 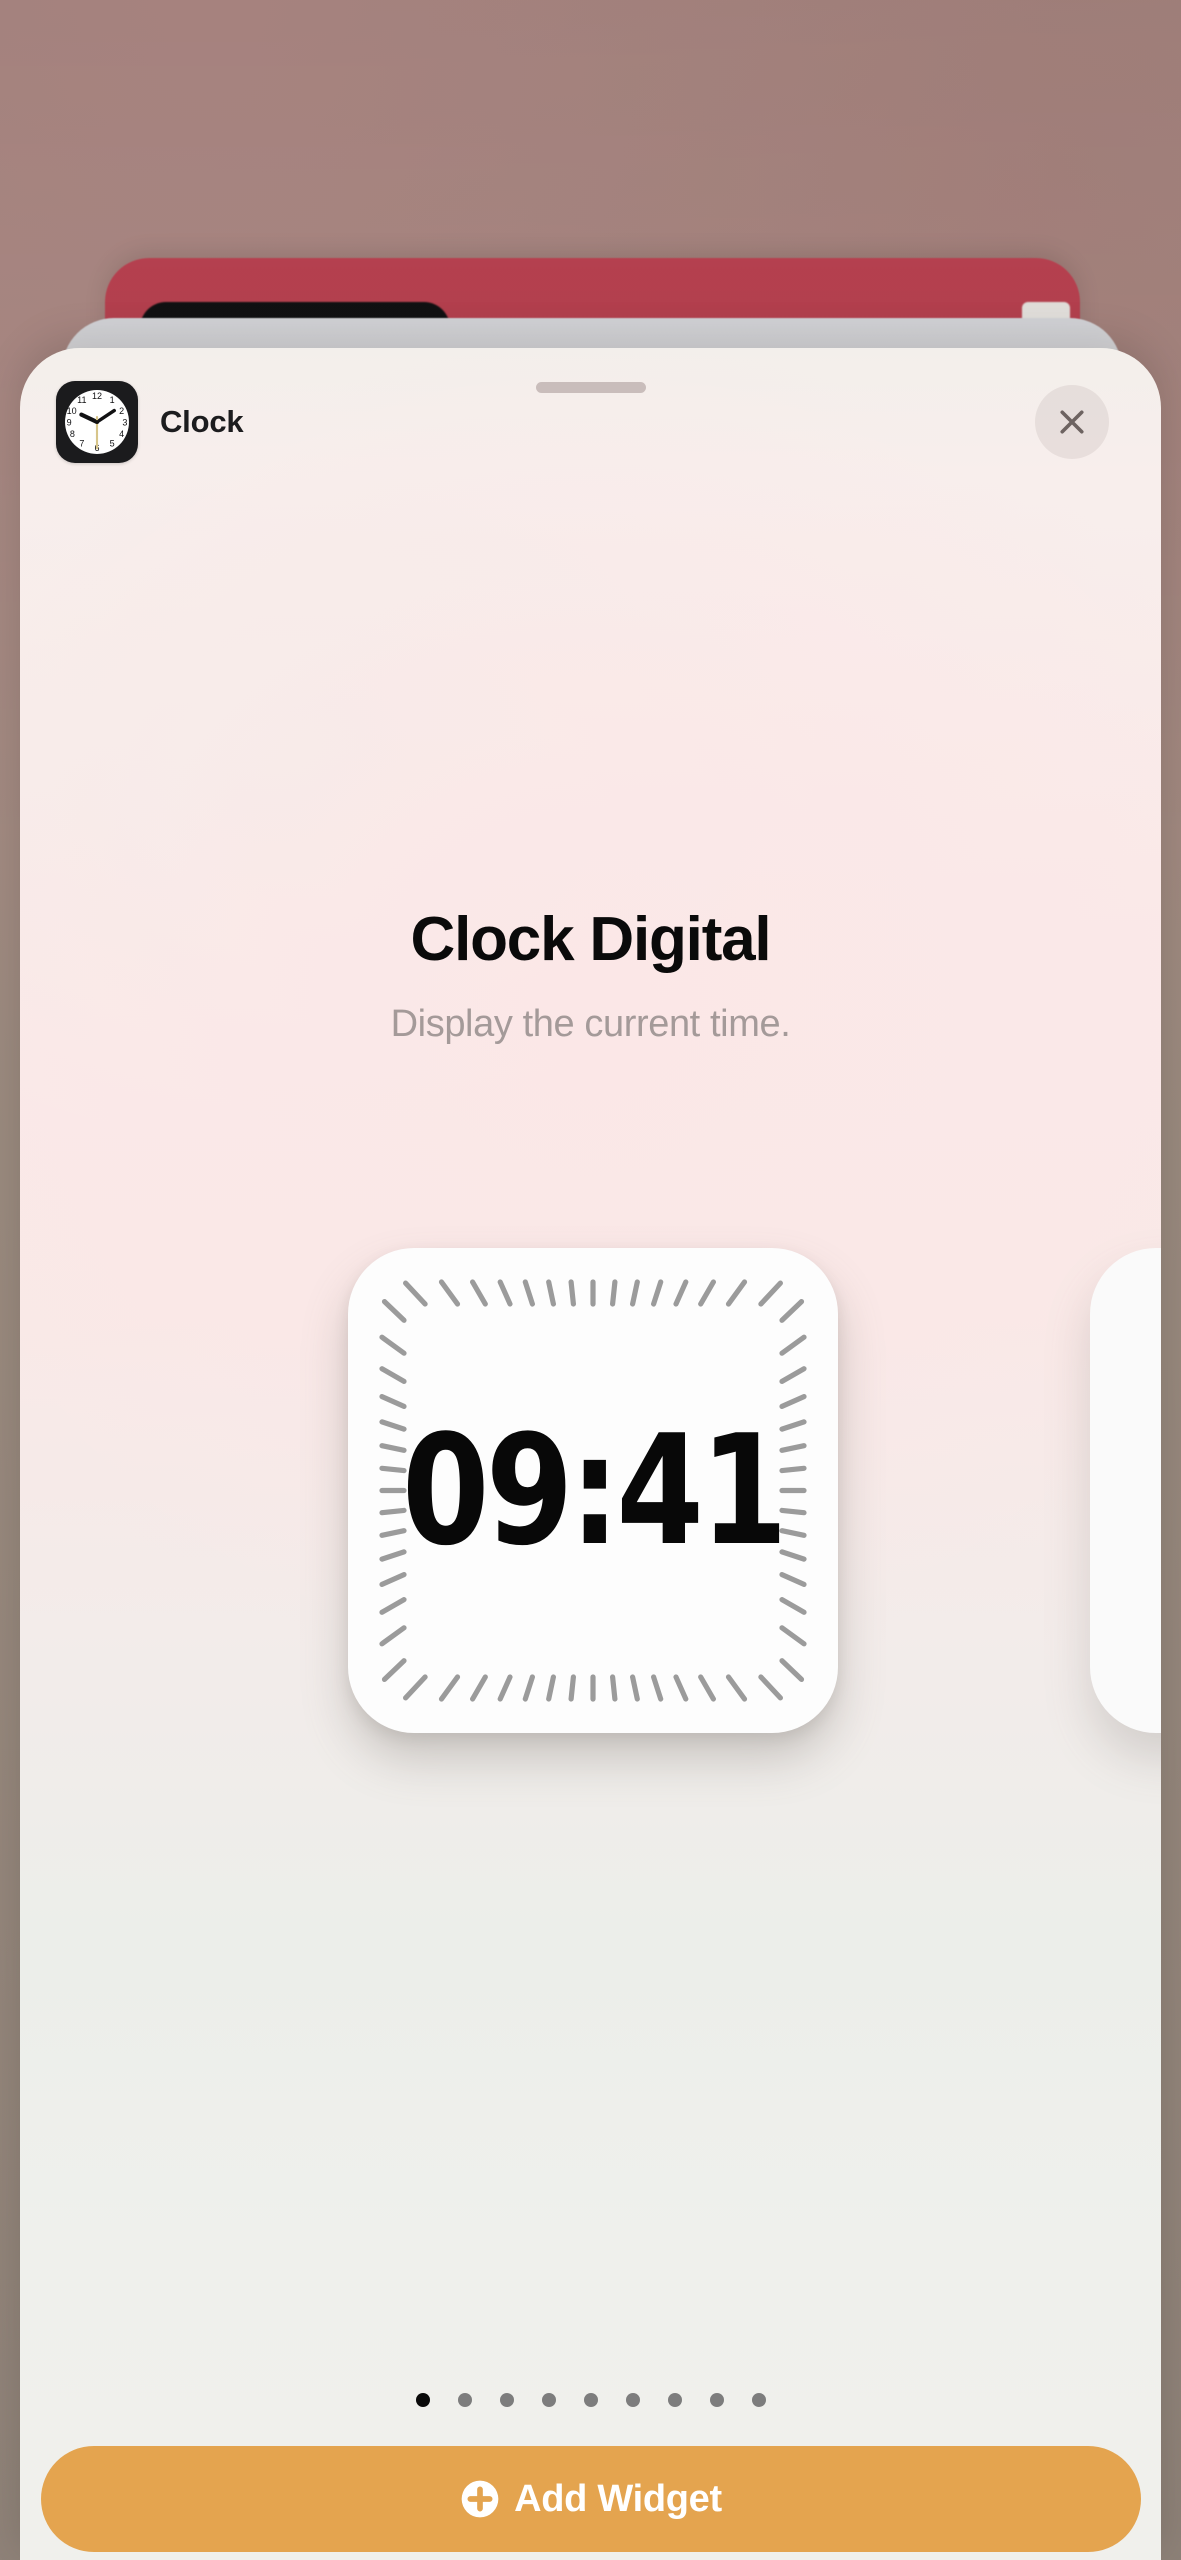 I want to click on svg-text: 8, so click(x=72, y=434).